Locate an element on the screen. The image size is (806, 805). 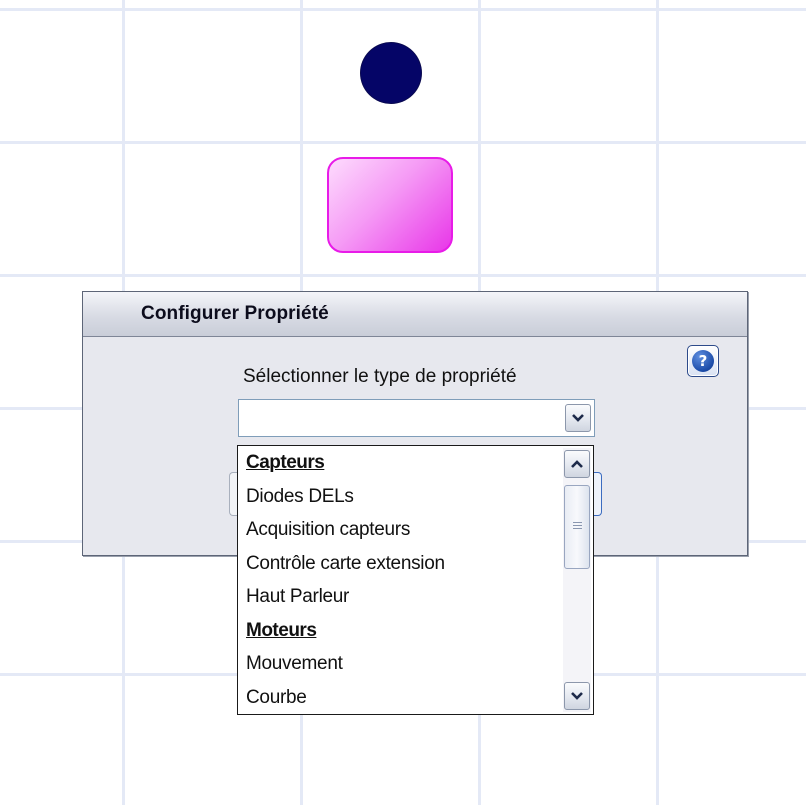
question-mark-icon: ? is located at coordinates (703, 361).